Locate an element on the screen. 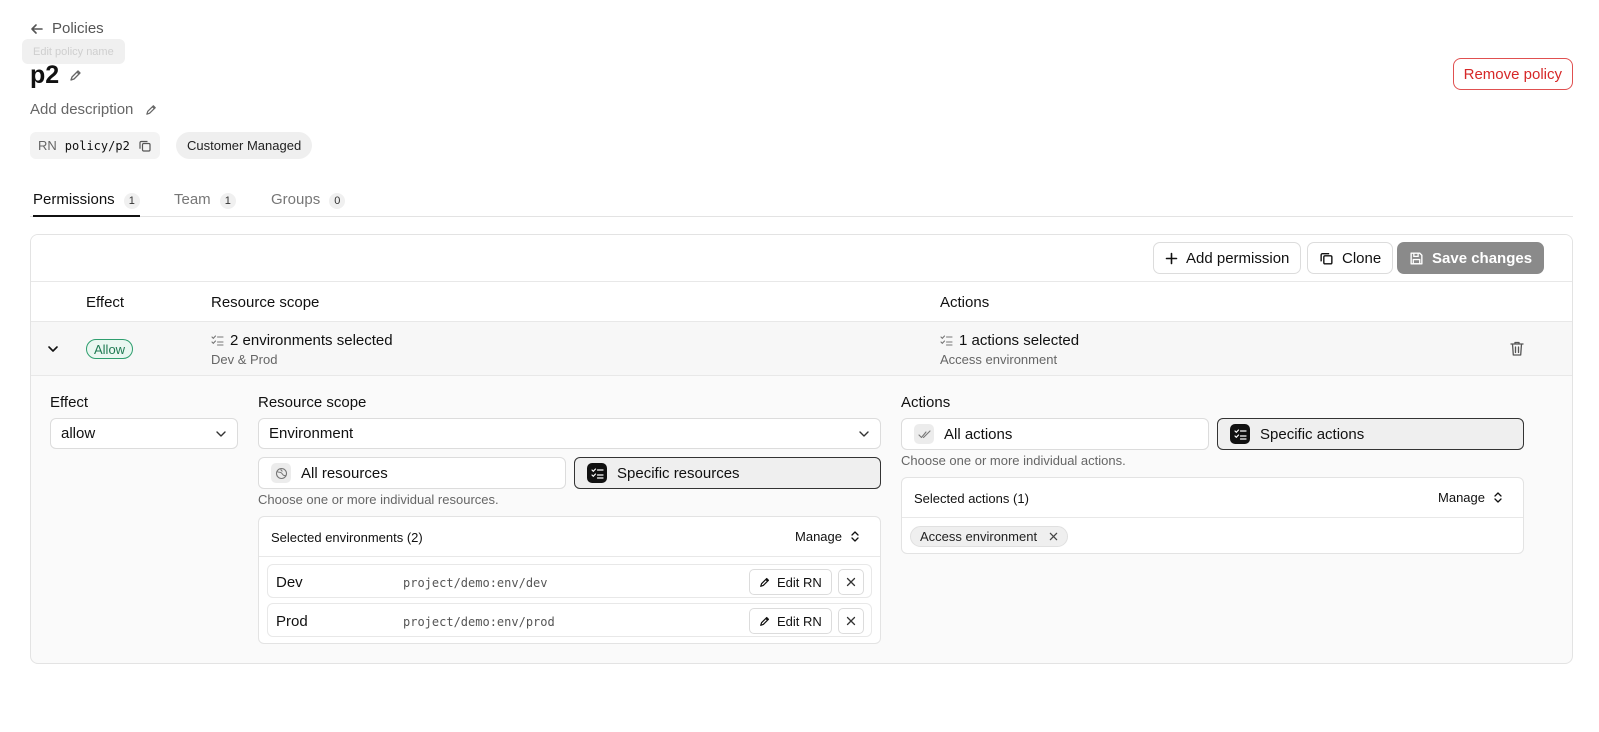 This screenshot has height=732, width=1599. tab-count: 0 is located at coordinates (337, 201).